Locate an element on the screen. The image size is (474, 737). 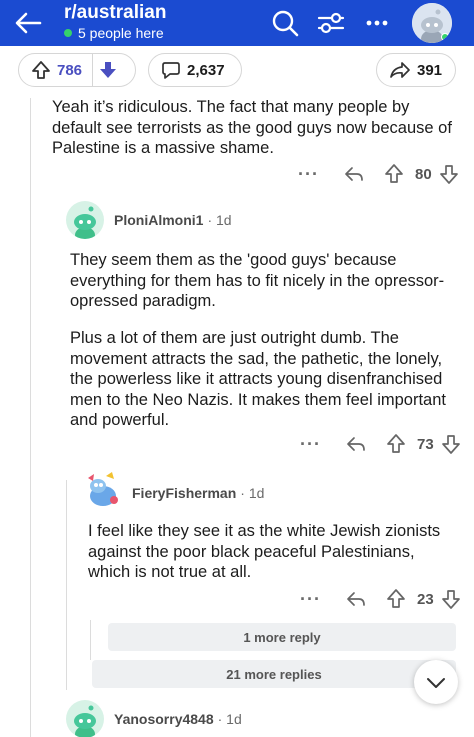
online-count: 5 people here is located at coordinates (114, 33).